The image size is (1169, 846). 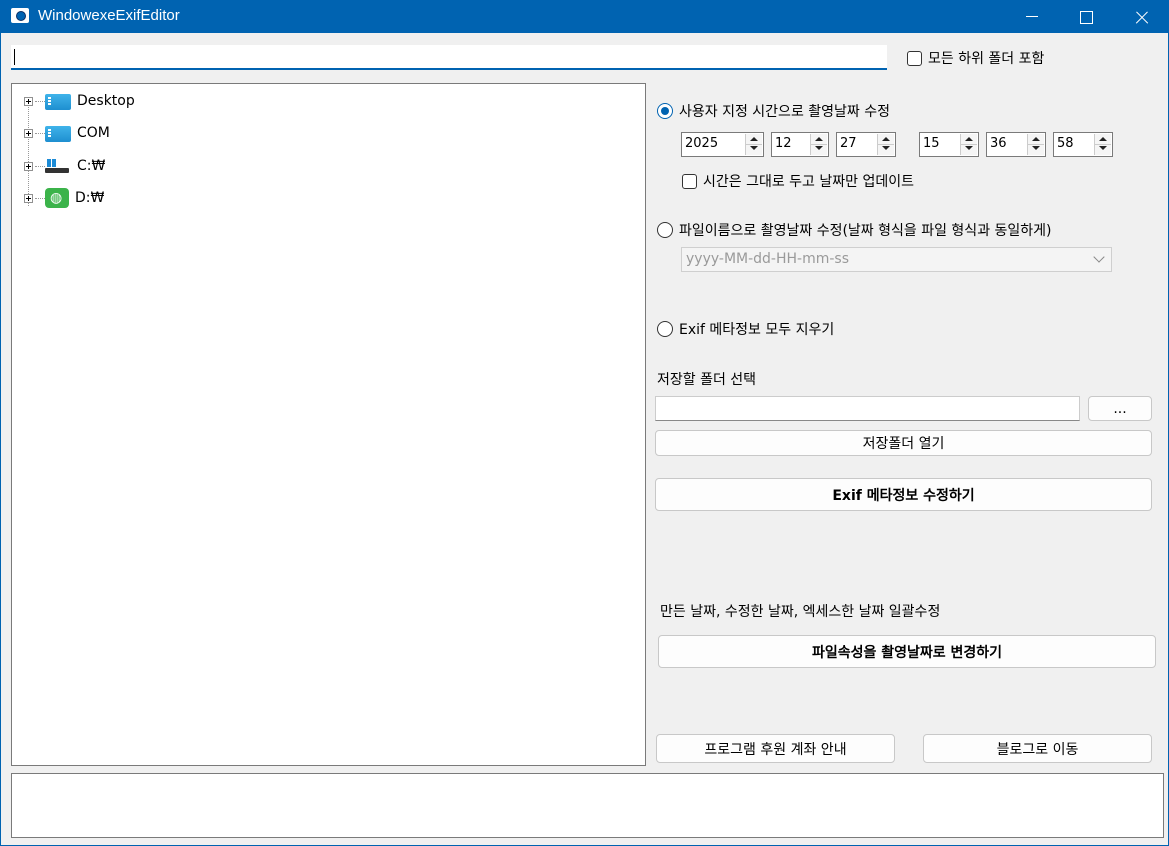 I want to click on support-info-button: 프로그램 후원 계좌 안내, so click(x=775, y=748).